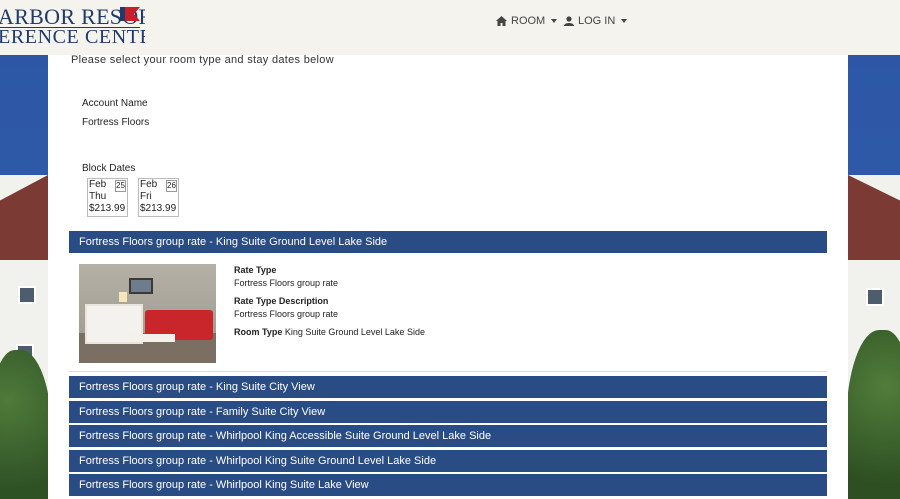  What do you see at coordinates (109, 168) in the screenshot?
I see `block-dates-label: Block Dates` at bounding box center [109, 168].